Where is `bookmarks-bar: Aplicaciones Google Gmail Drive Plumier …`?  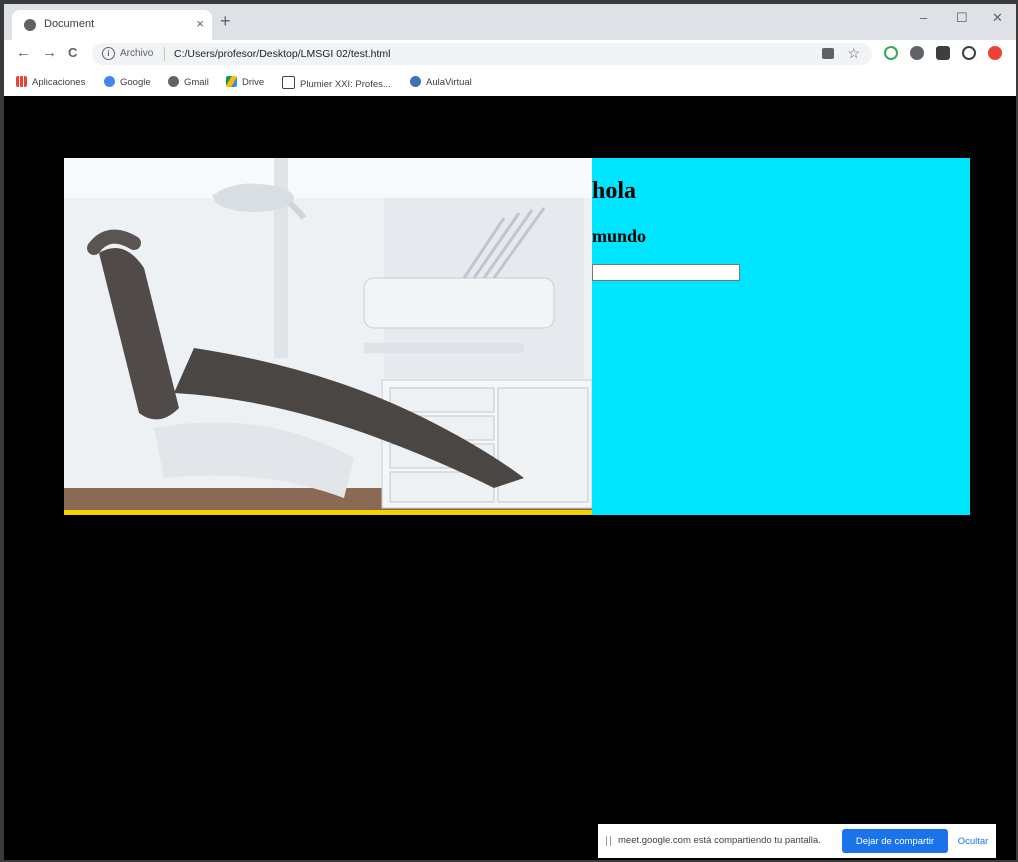 bookmarks-bar: Aplicaciones Google Gmail Drive Plumier … is located at coordinates (510, 82).